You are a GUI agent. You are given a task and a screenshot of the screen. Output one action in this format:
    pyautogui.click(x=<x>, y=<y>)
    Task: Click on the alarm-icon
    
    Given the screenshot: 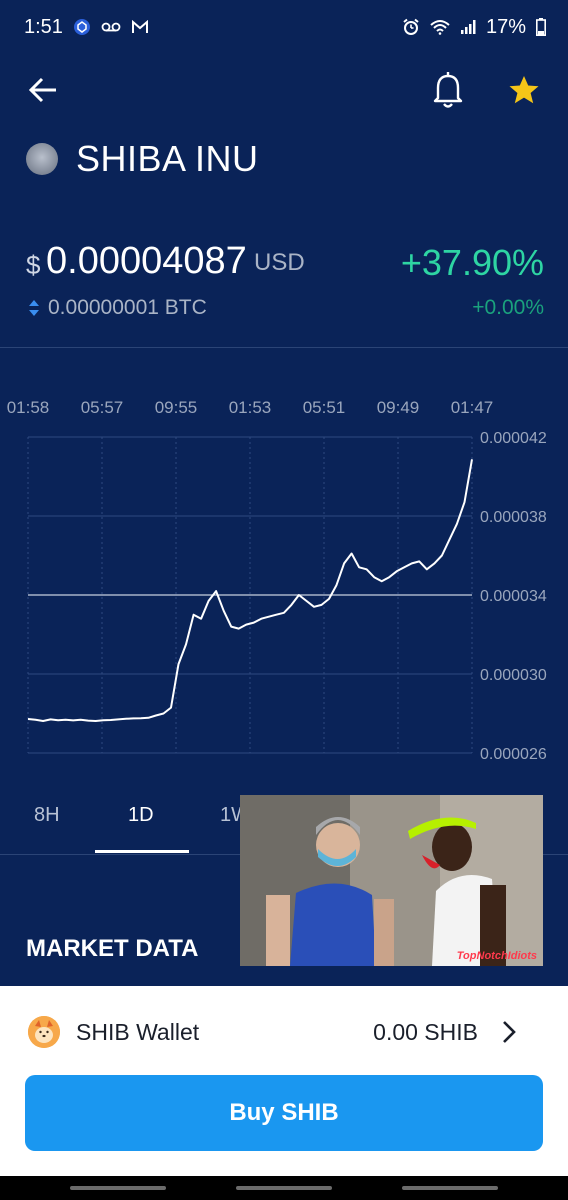 What is the action you would take?
    pyautogui.click(x=411, y=27)
    